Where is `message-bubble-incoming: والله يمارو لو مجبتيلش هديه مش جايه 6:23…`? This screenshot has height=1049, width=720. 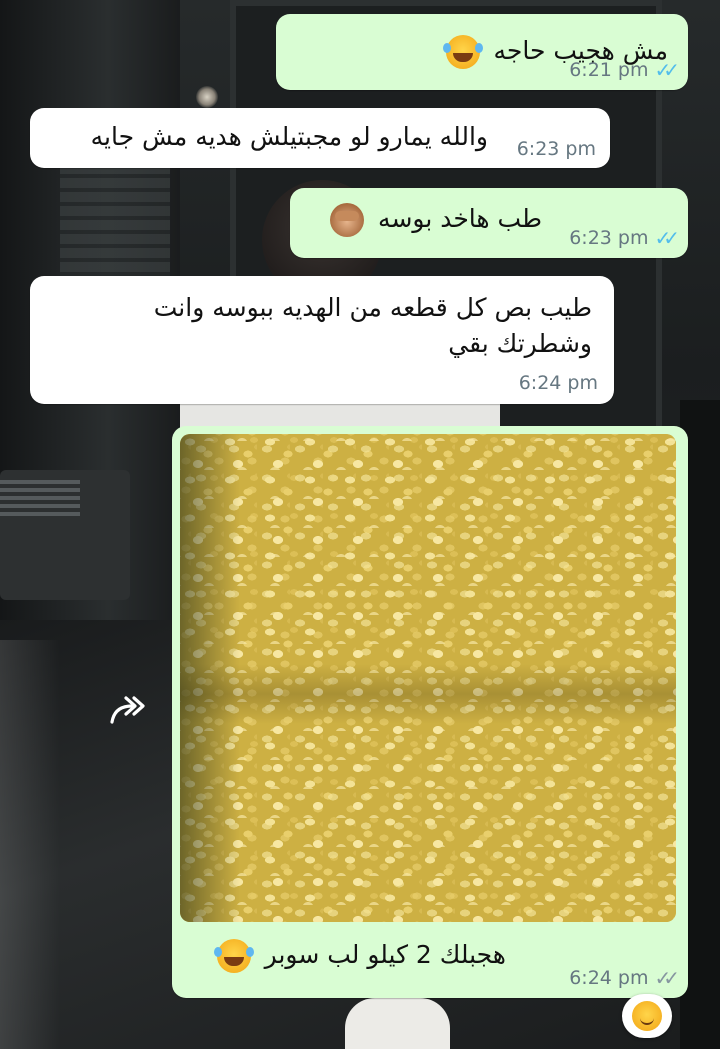 message-bubble-incoming: والله يمارو لو مجبتيلش هديه مش جايه 6:23… is located at coordinates (320, 138).